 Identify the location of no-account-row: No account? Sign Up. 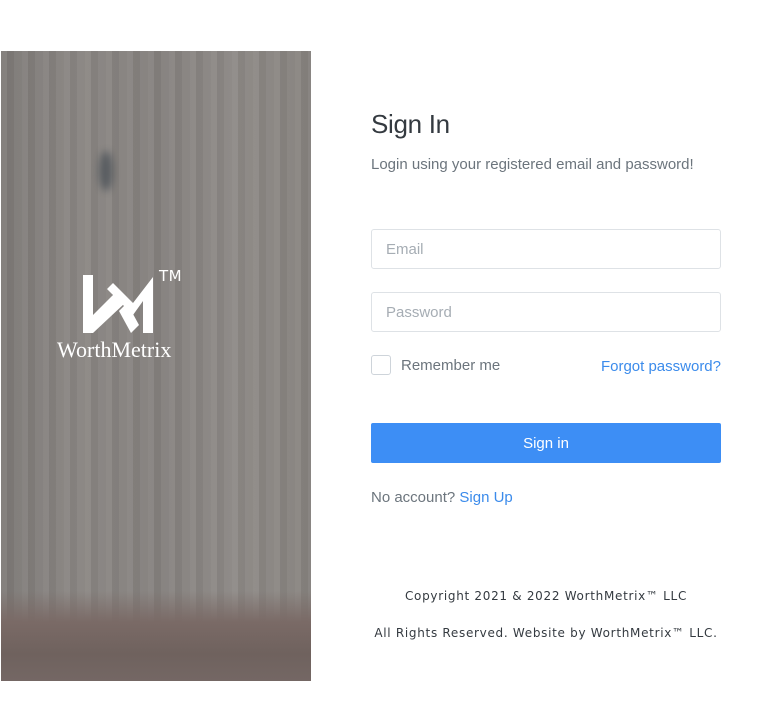
(442, 497).